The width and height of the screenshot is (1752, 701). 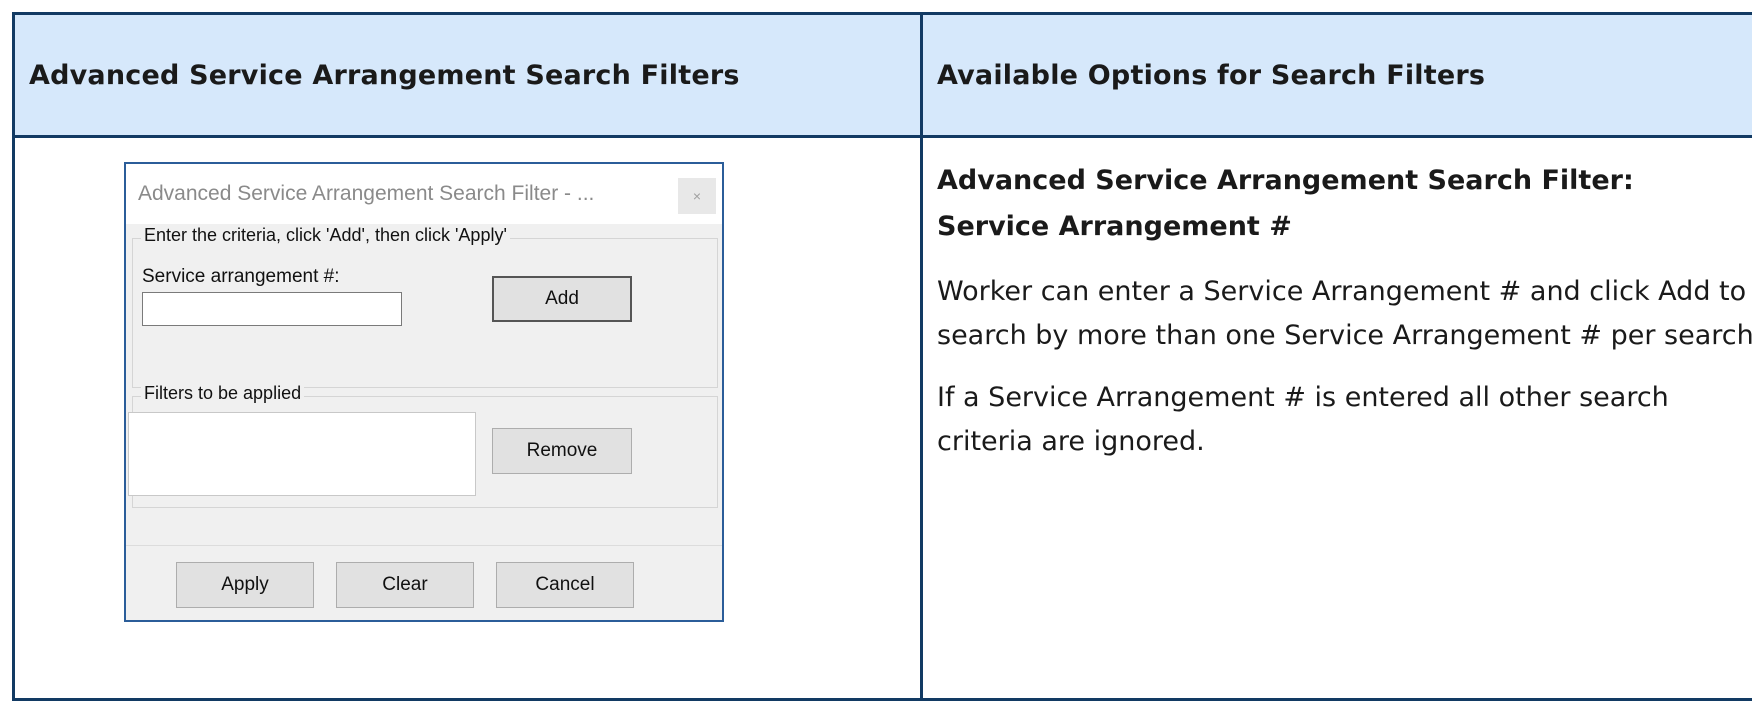 I want to click on remove-button: Remove, so click(x=562, y=451).